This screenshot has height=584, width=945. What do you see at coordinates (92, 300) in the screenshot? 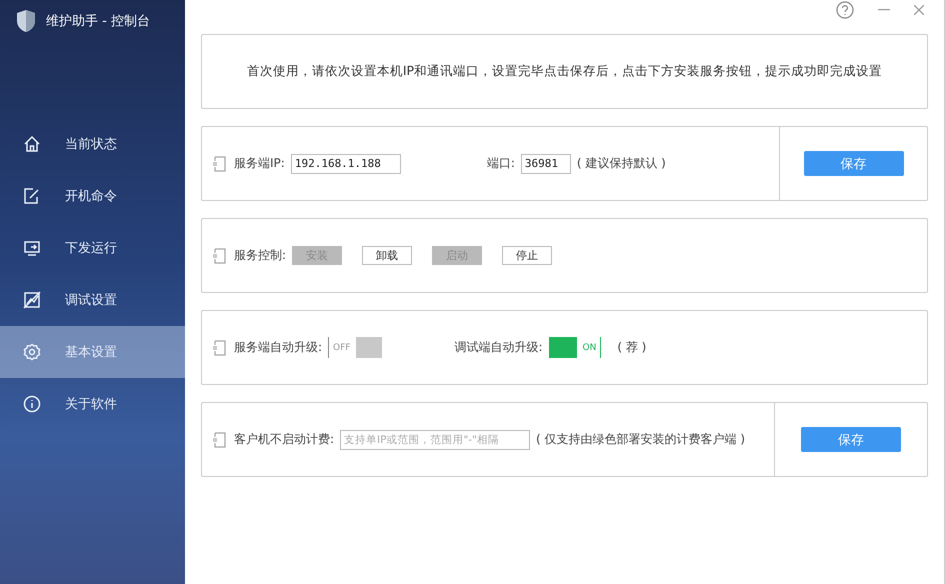
I see `sidebar-item: 调试设置` at bounding box center [92, 300].